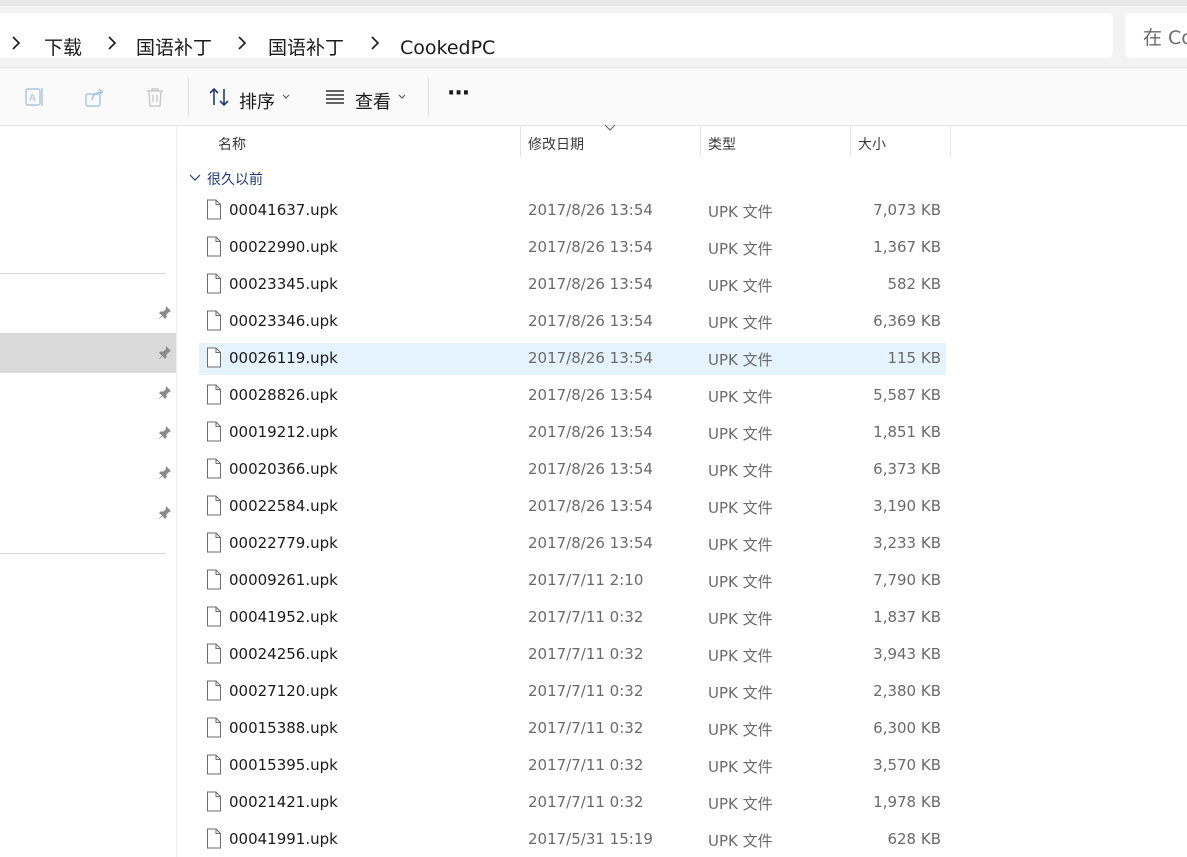 Image resolution: width=1187 pixels, height=857 pixels. What do you see at coordinates (283, 321) in the screenshot?
I see `file-name: 00023346.upk` at bounding box center [283, 321].